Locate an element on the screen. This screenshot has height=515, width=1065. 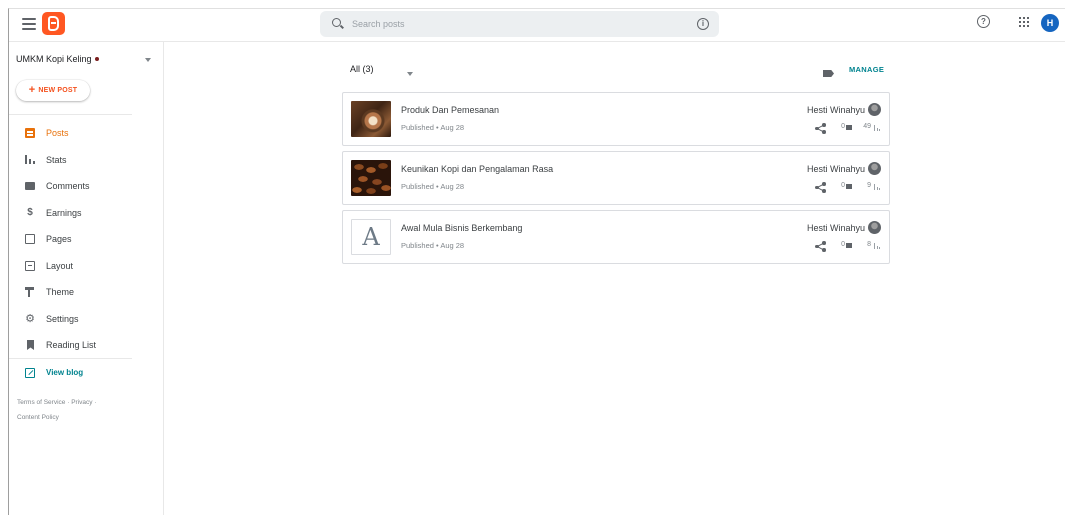
sidebar-item-label: Comments is located at coordinates (68, 186).